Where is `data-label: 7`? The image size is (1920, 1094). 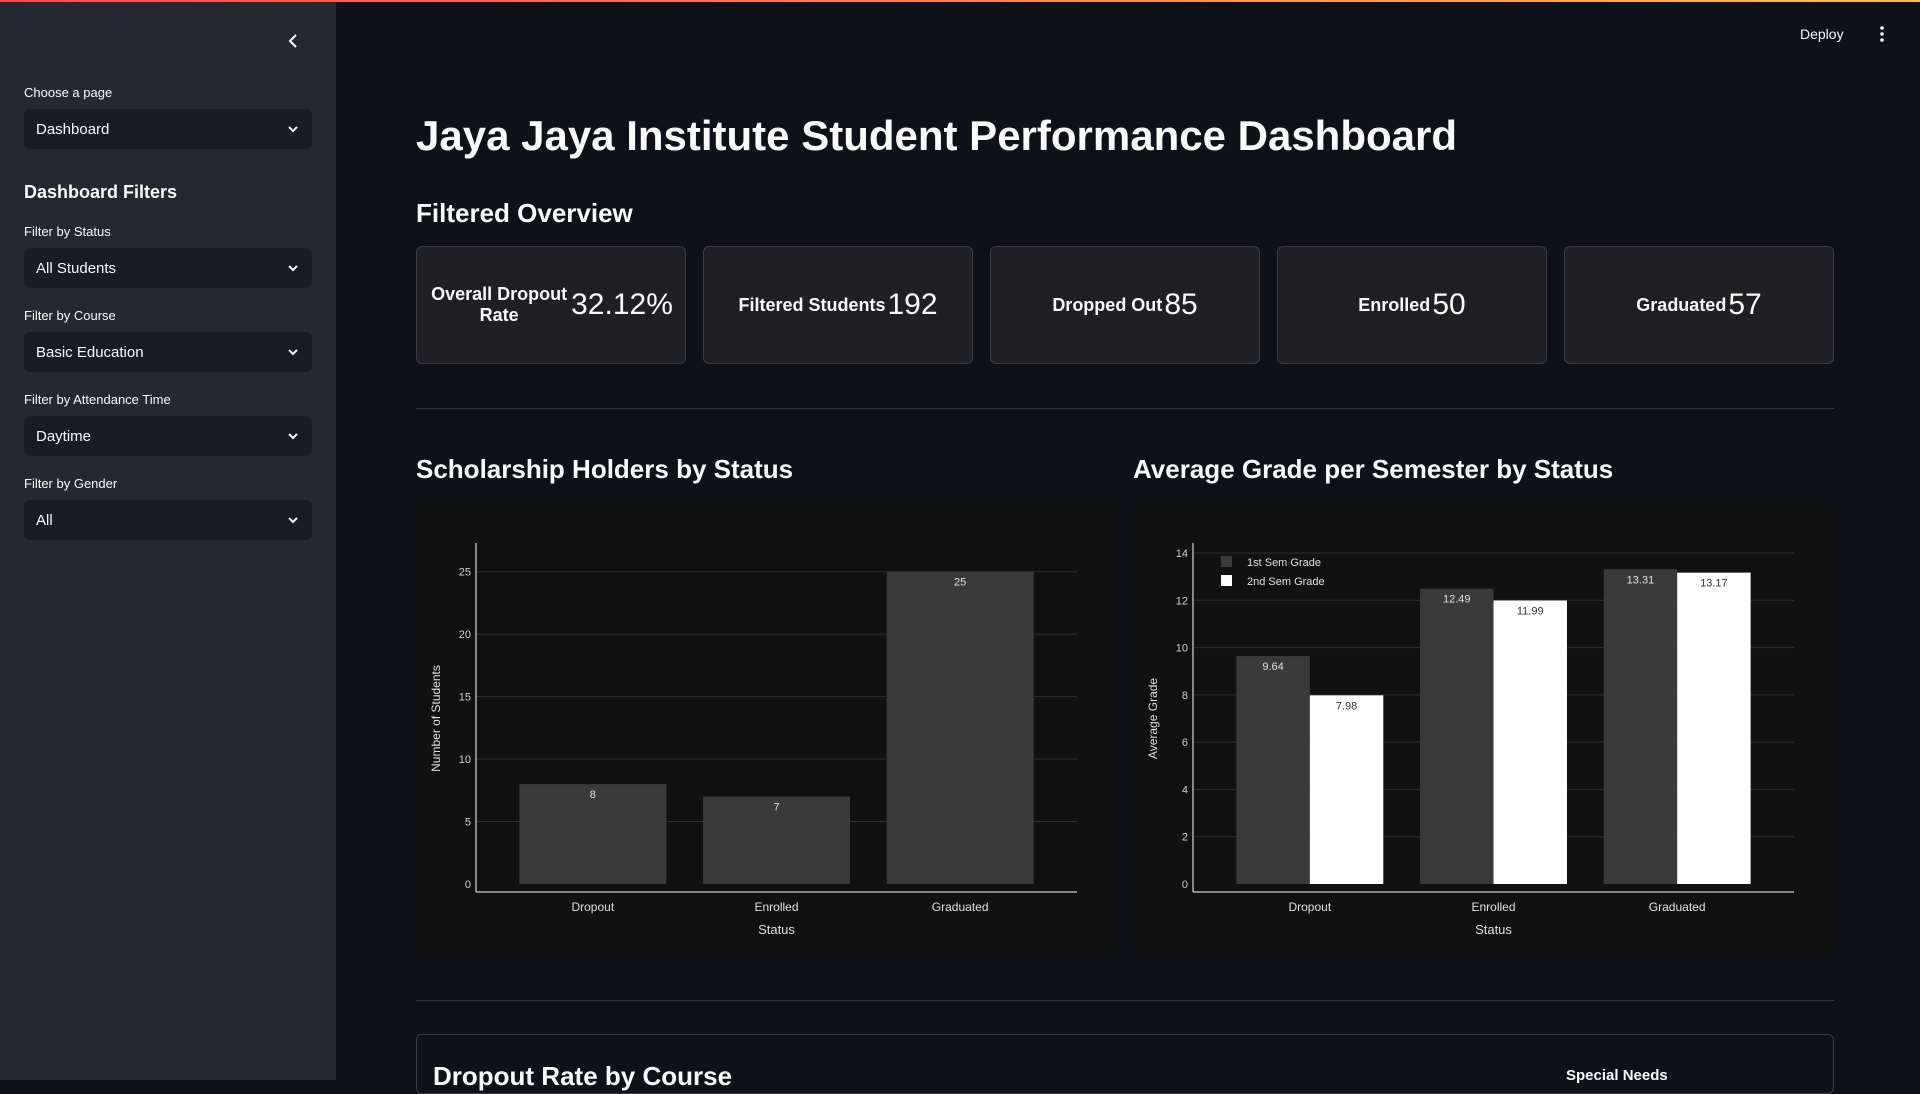 data-label: 7 is located at coordinates (776, 808).